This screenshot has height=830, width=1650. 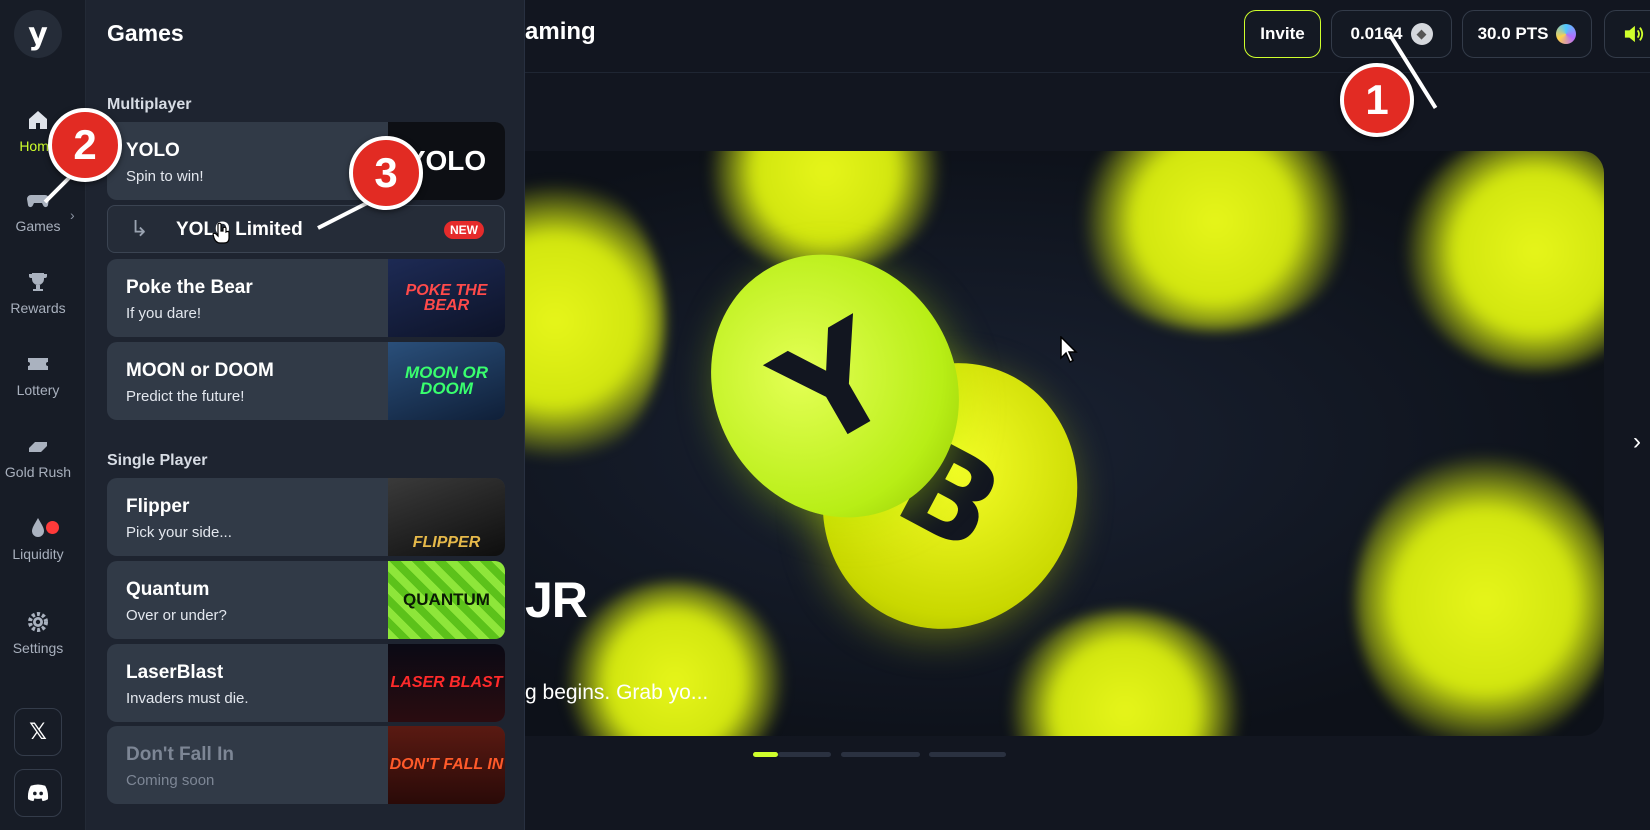 I want to click on game-title: YOLO Limited, so click(x=239, y=229).